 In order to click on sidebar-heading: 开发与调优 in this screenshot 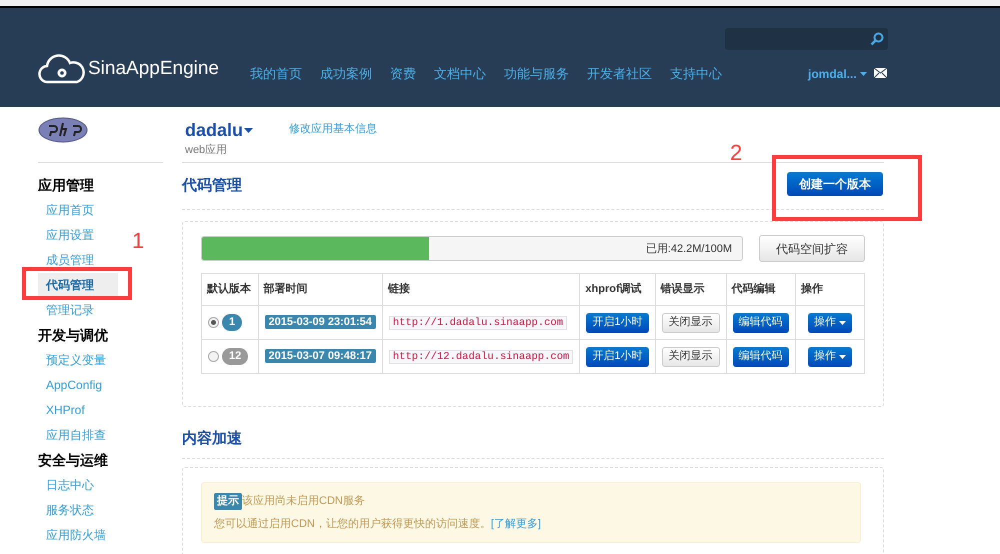, I will do `click(73, 335)`.